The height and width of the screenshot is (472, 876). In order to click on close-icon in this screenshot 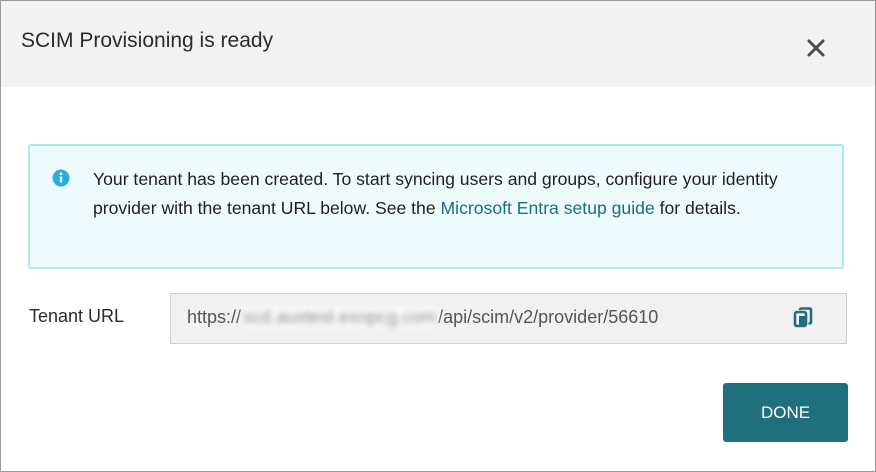, I will do `click(816, 48)`.